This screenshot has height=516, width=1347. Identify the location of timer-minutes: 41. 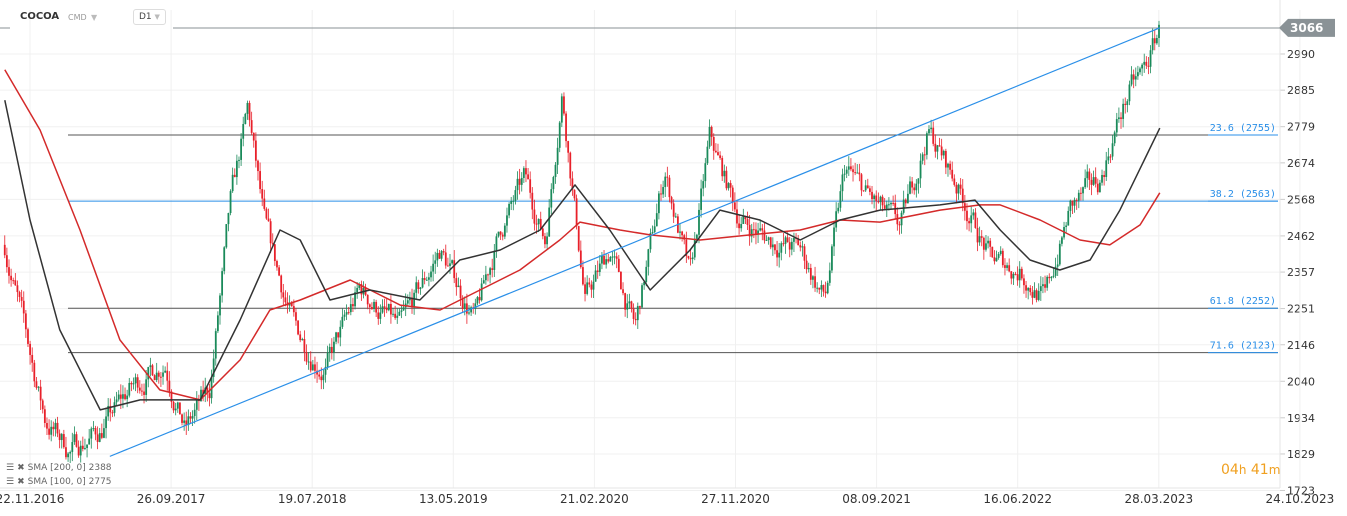
(1259, 470).